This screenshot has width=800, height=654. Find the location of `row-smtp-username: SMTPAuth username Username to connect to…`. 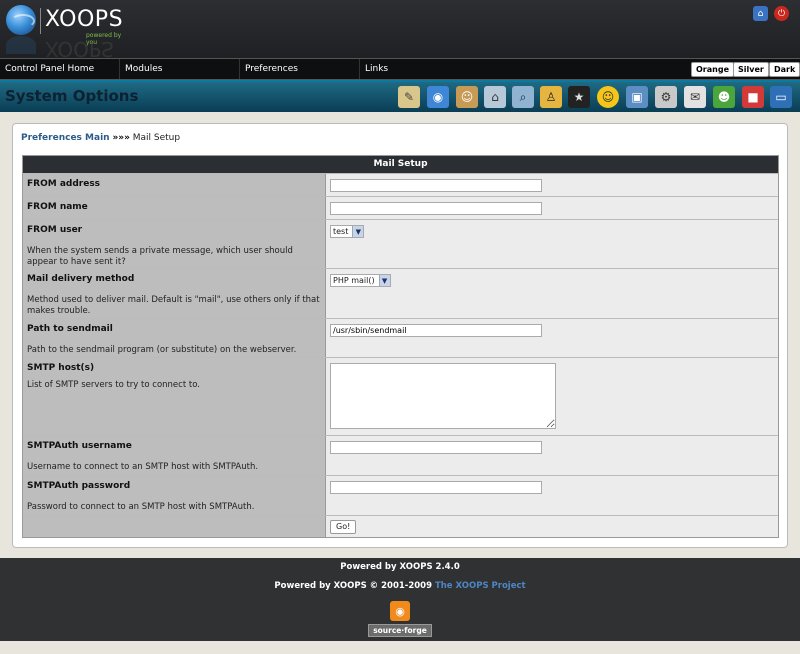

row-smtp-username: SMTPAuth username Username to connect to… is located at coordinates (400, 455).